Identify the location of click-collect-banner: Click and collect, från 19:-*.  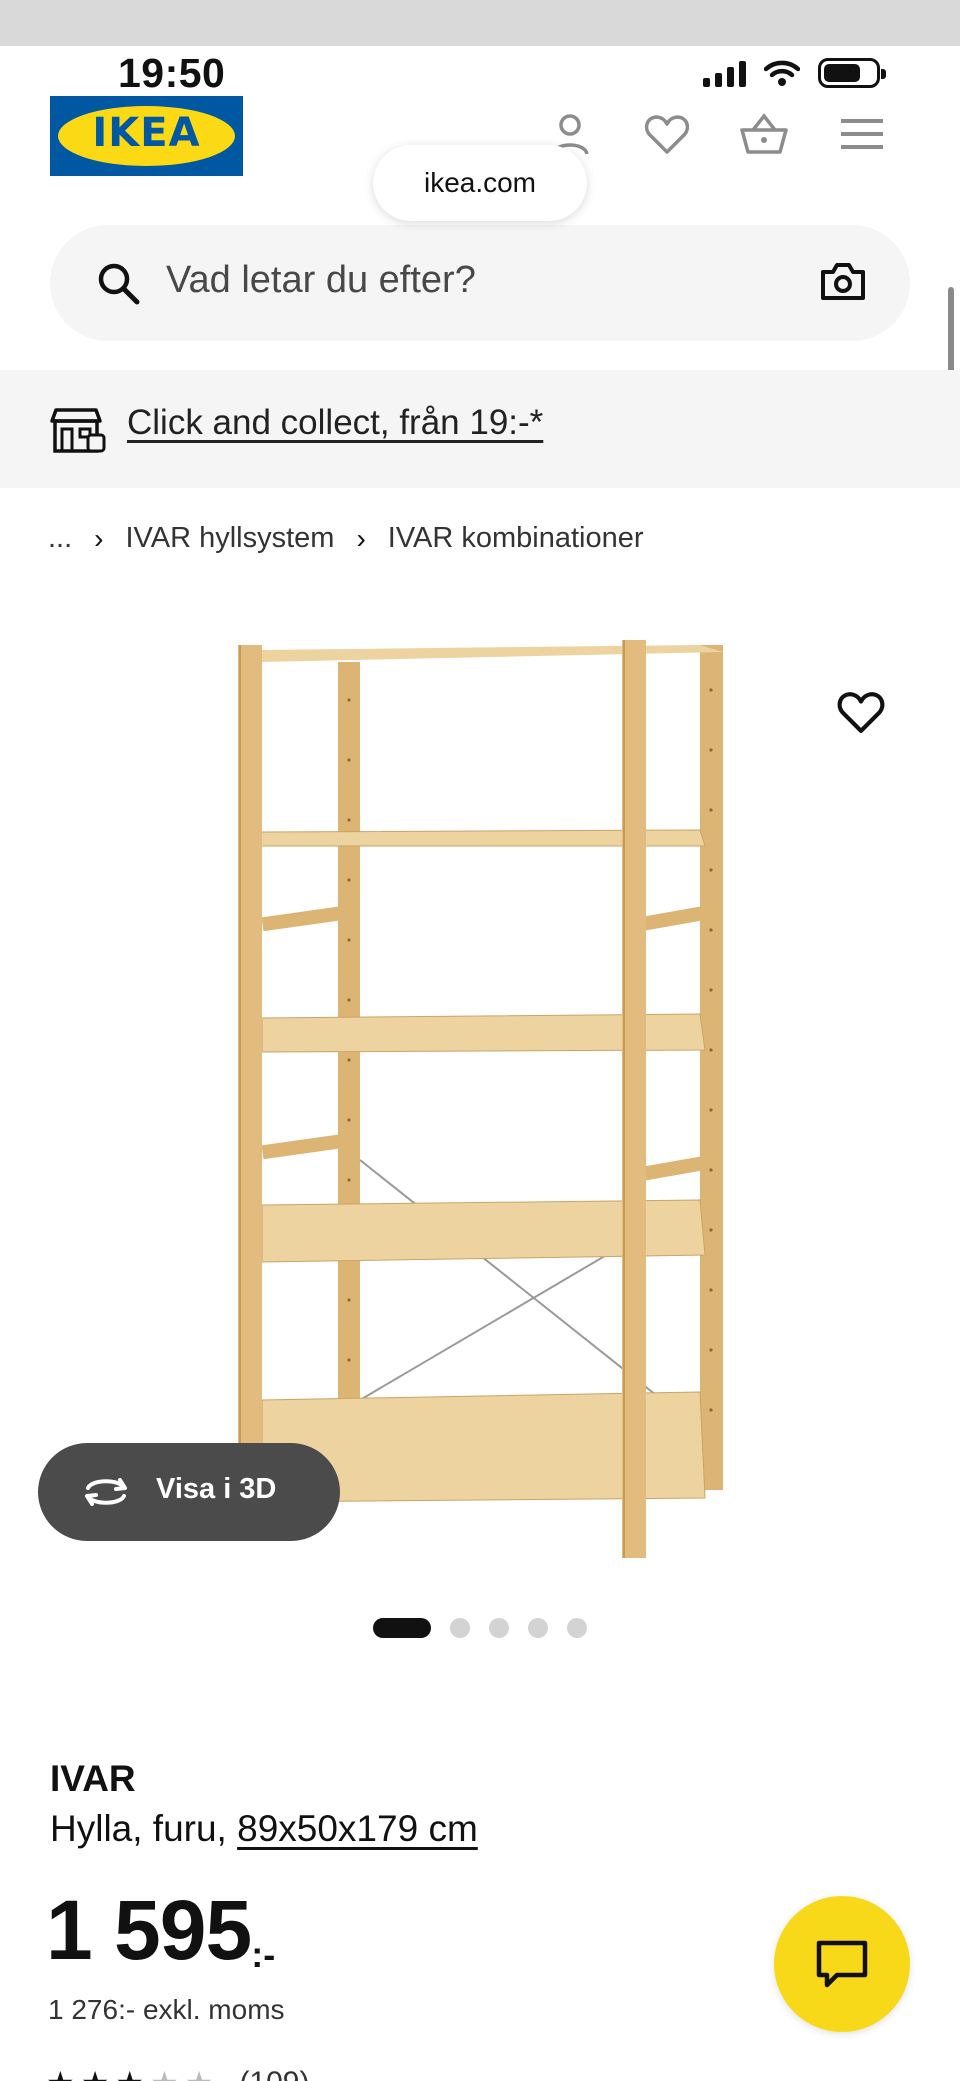
(480, 429).